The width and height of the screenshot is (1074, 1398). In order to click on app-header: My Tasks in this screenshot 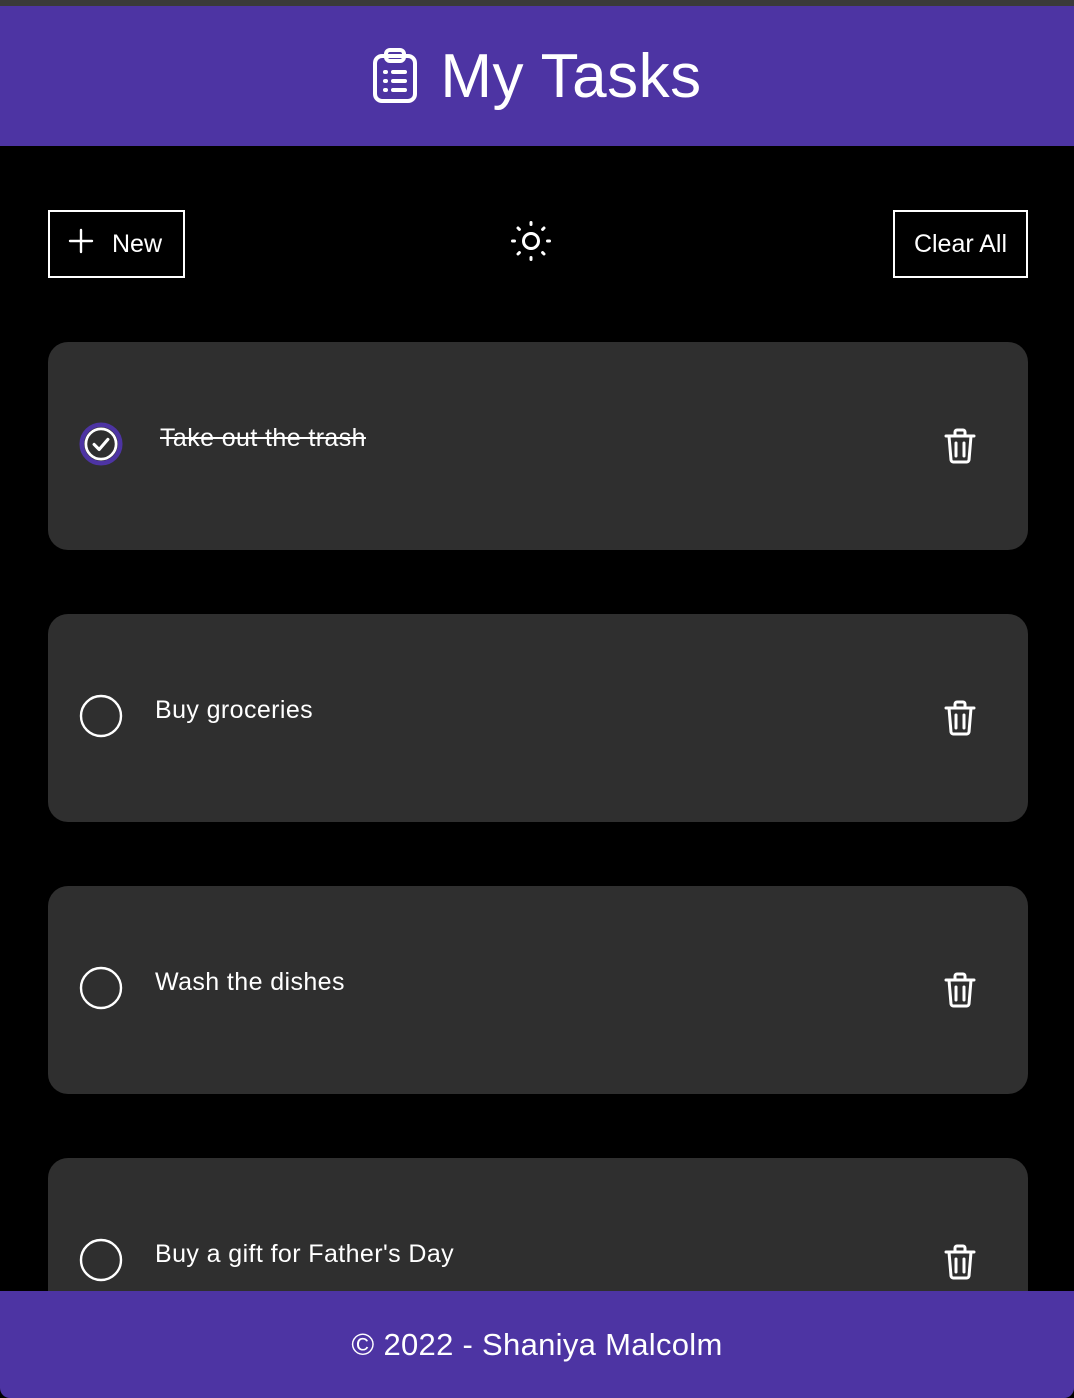, I will do `click(537, 76)`.